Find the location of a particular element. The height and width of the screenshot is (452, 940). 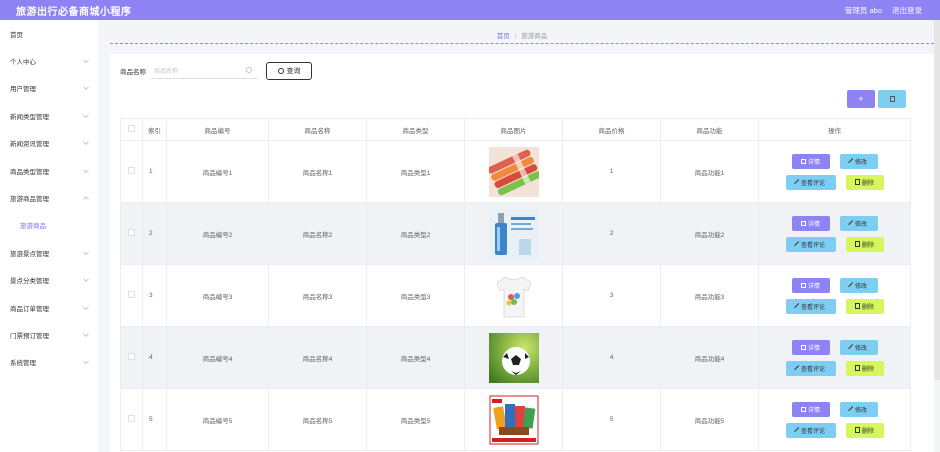

actions-cell: 详情 修改 查看评论 删除 is located at coordinates (834, 295).